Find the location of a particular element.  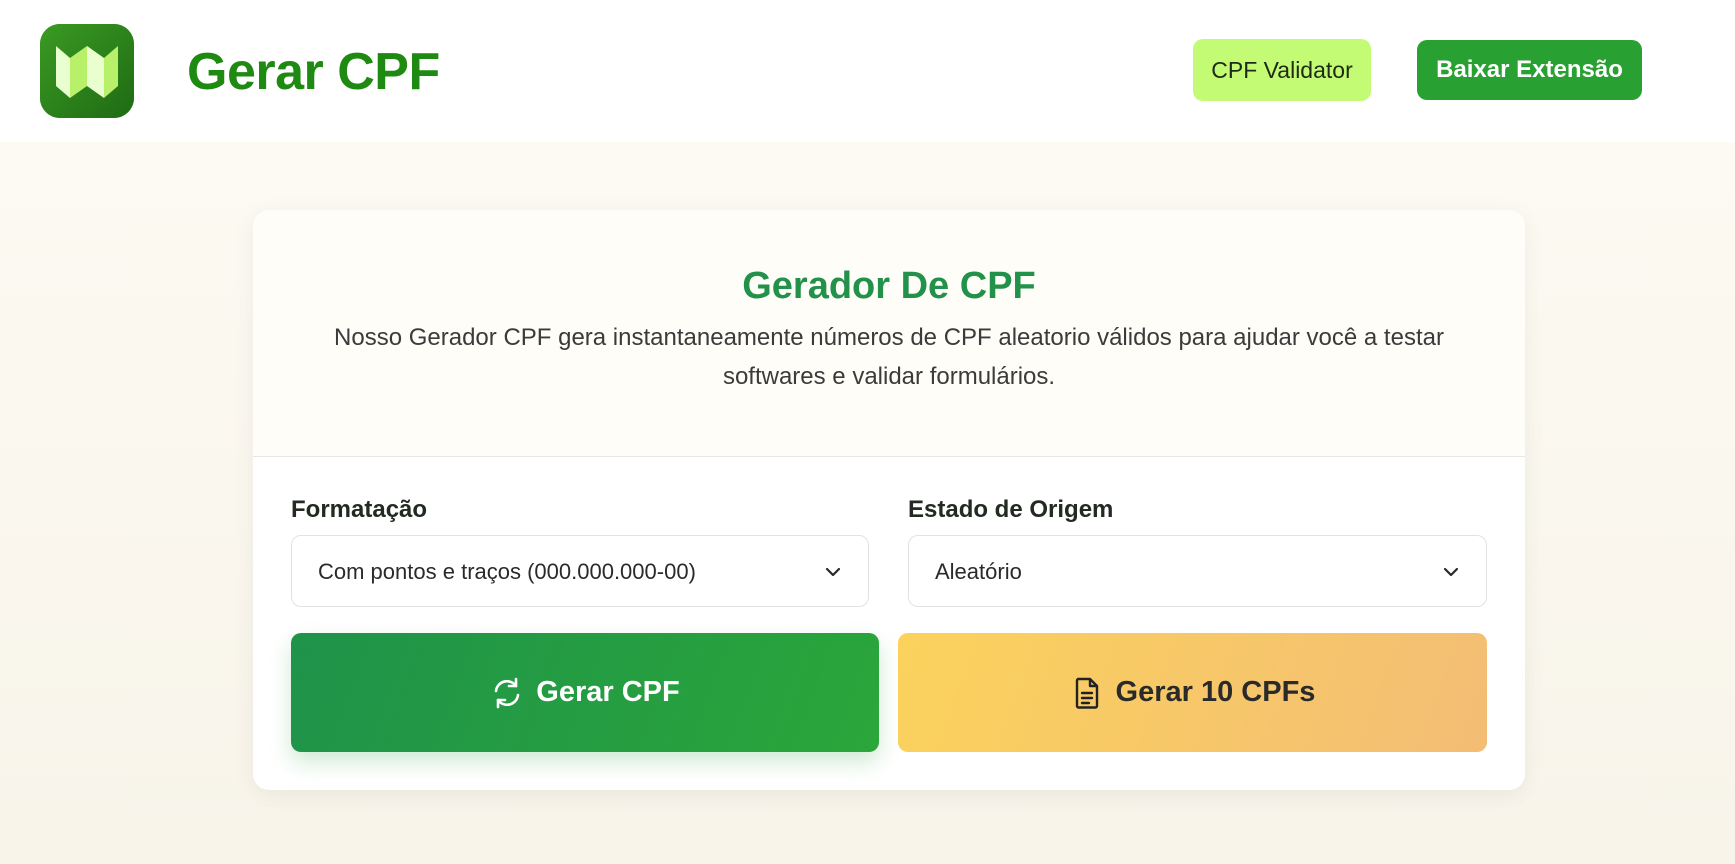

generate-cpf-label: Gerar CPF is located at coordinates (608, 692).